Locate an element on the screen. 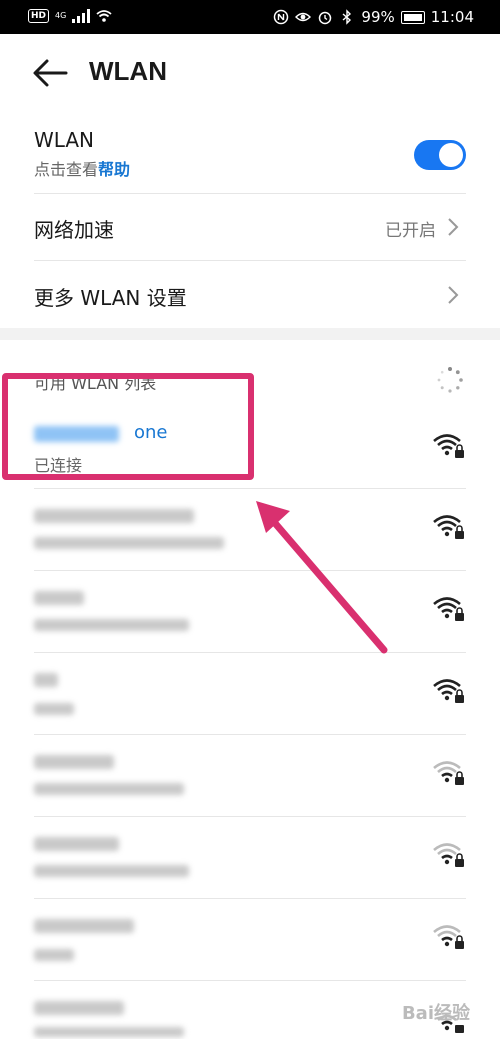  loading-spinner-icon is located at coordinates (450, 380).